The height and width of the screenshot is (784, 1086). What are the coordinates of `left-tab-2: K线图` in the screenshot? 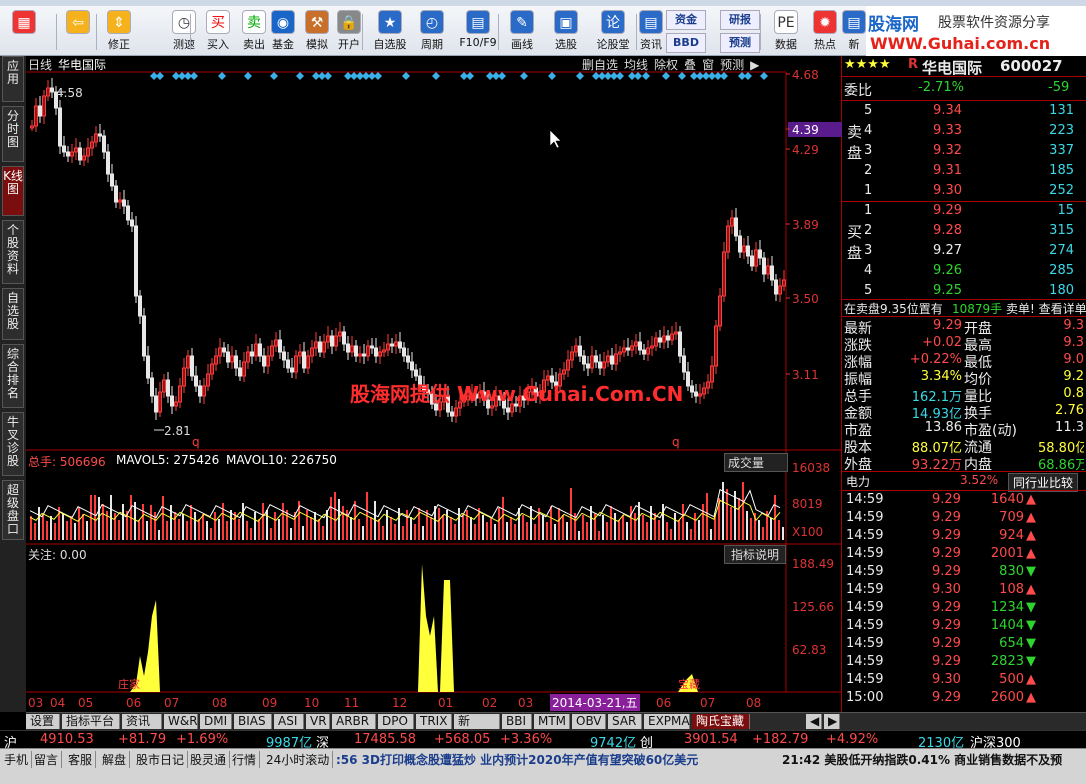 It's located at (13, 191).